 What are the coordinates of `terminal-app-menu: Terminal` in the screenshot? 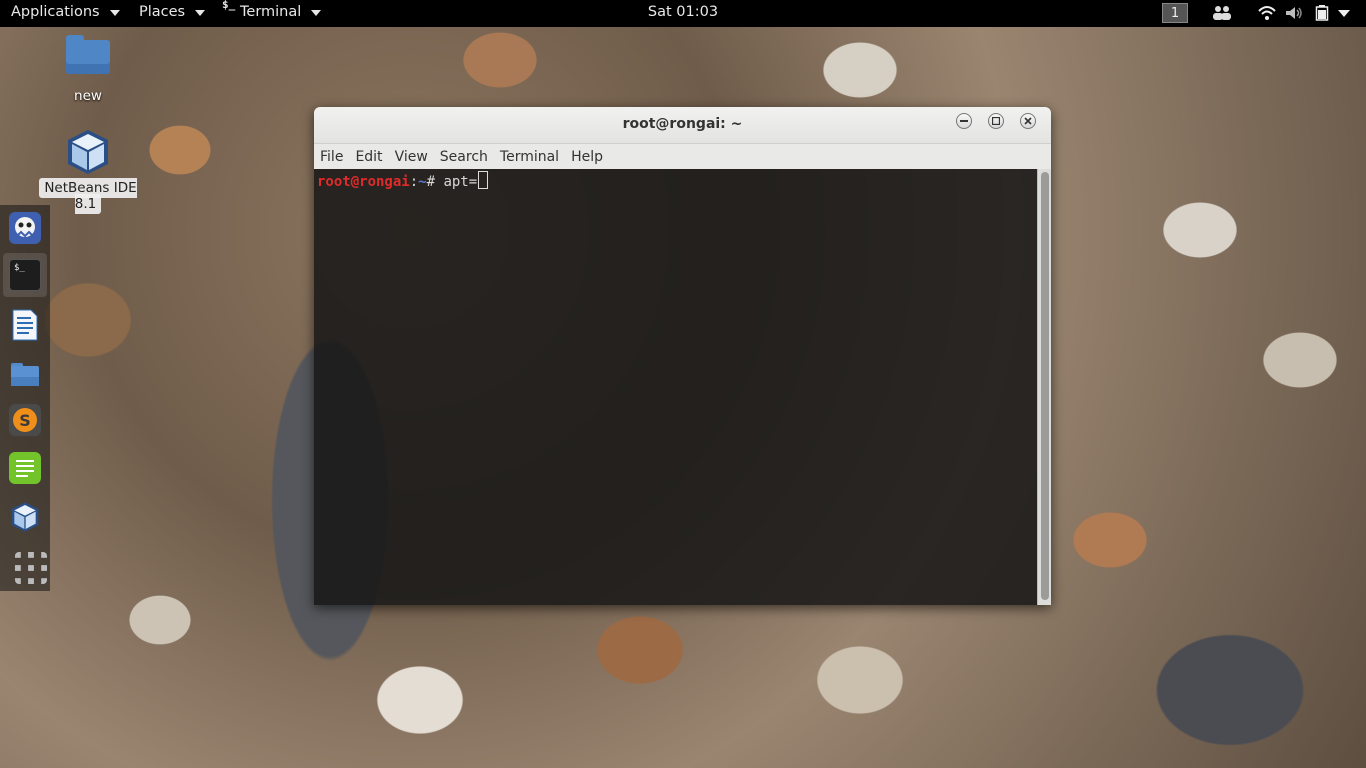 It's located at (281, 12).